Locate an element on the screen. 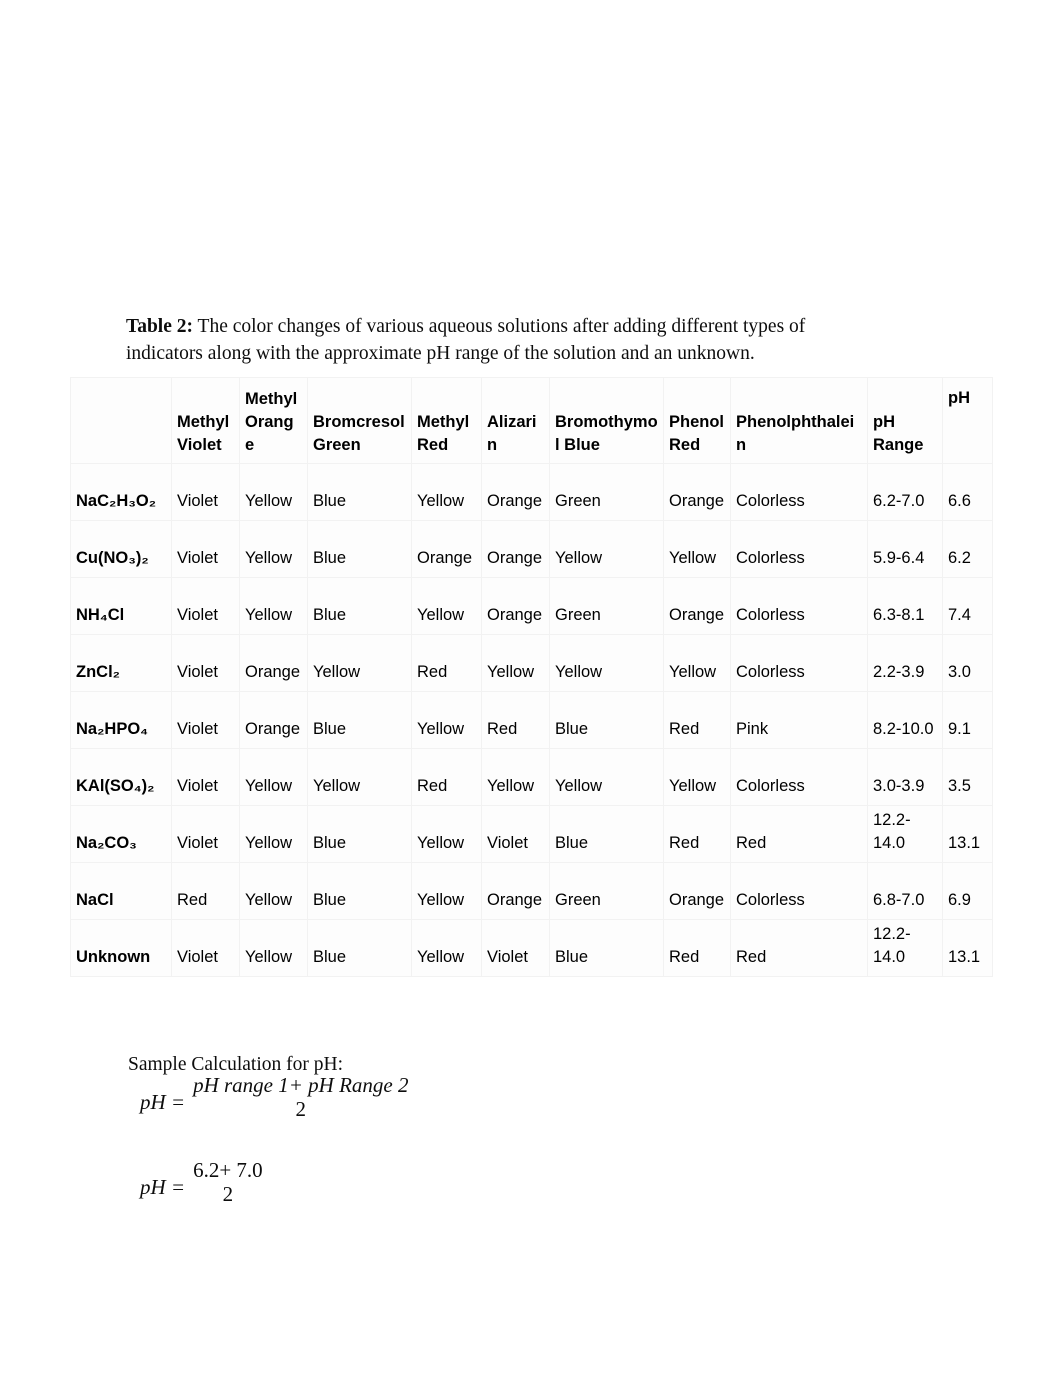 This screenshot has height=1377, width=1062. equation-general: pH = pH range 1+ pH Range 2 2 is located at coordinates (276, 1097).